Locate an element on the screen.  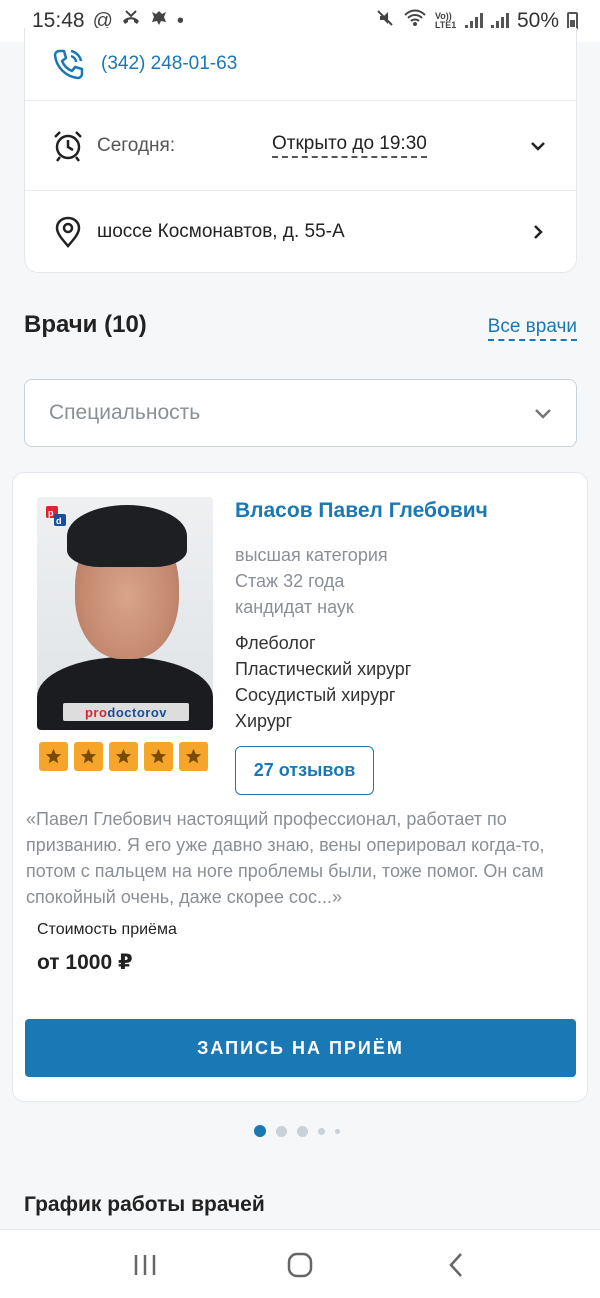
carousel-pagination is located at coordinates (297, 1131).